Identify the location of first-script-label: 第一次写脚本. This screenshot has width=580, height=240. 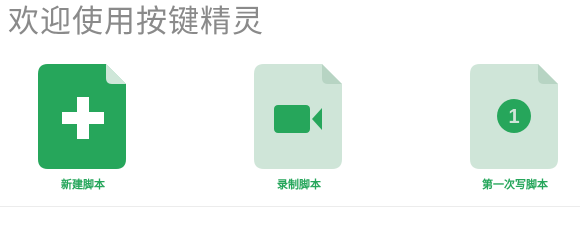
(515, 184).